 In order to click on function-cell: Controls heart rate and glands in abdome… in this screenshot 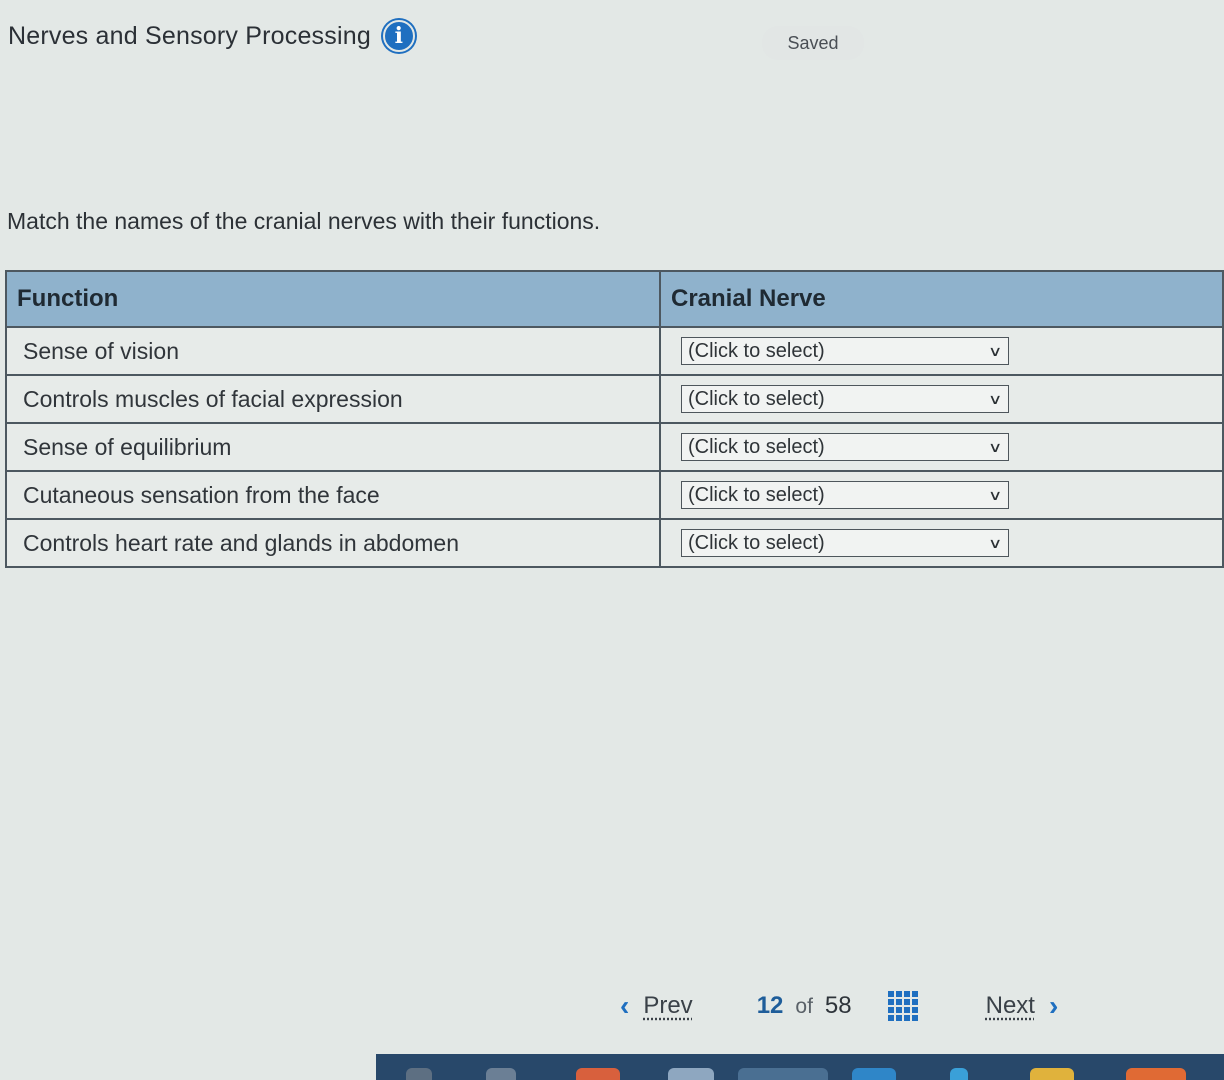, I will do `click(333, 543)`.